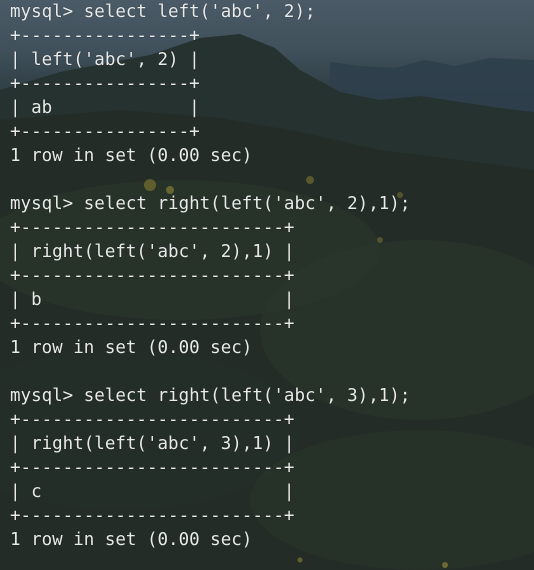 Image resolution: width=534 pixels, height=570 pixels. What do you see at coordinates (105, 108) in the screenshot?
I see `table-row: | ab |` at bounding box center [105, 108].